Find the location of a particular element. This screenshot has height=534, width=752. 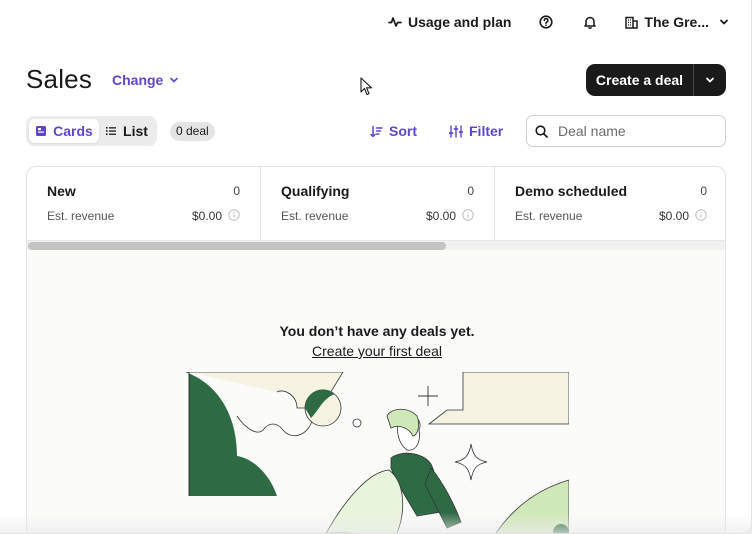

notifications-button is located at coordinates (590, 22).